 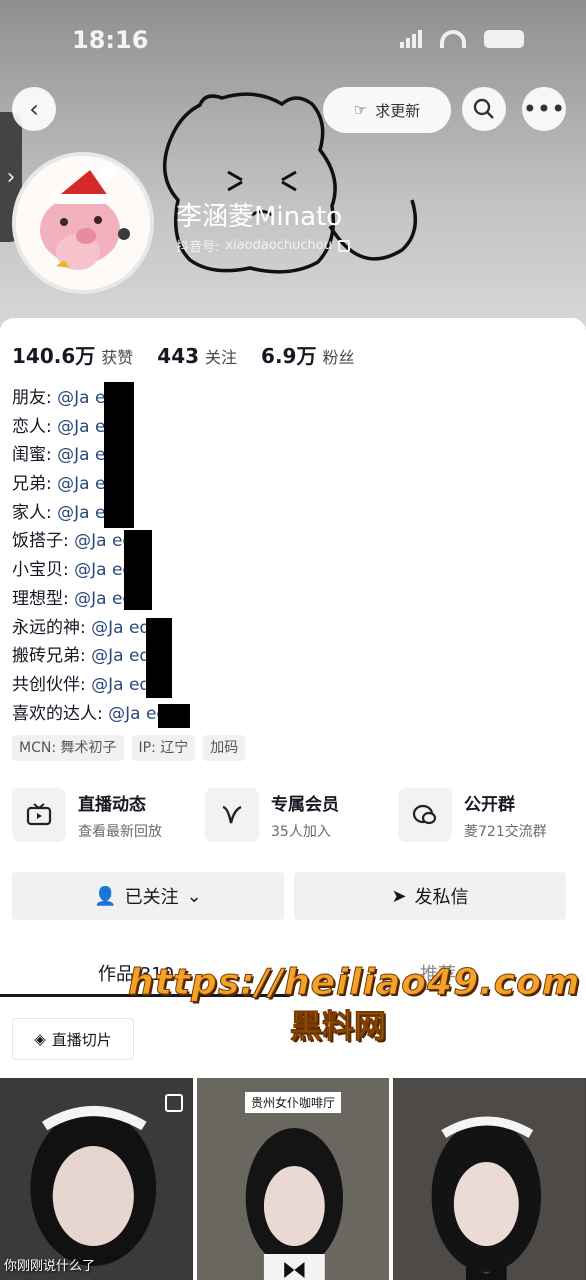 What do you see at coordinates (105, 896) in the screenshot?
I see `user-check-icon: 👤` at bounding box center [105, 896].